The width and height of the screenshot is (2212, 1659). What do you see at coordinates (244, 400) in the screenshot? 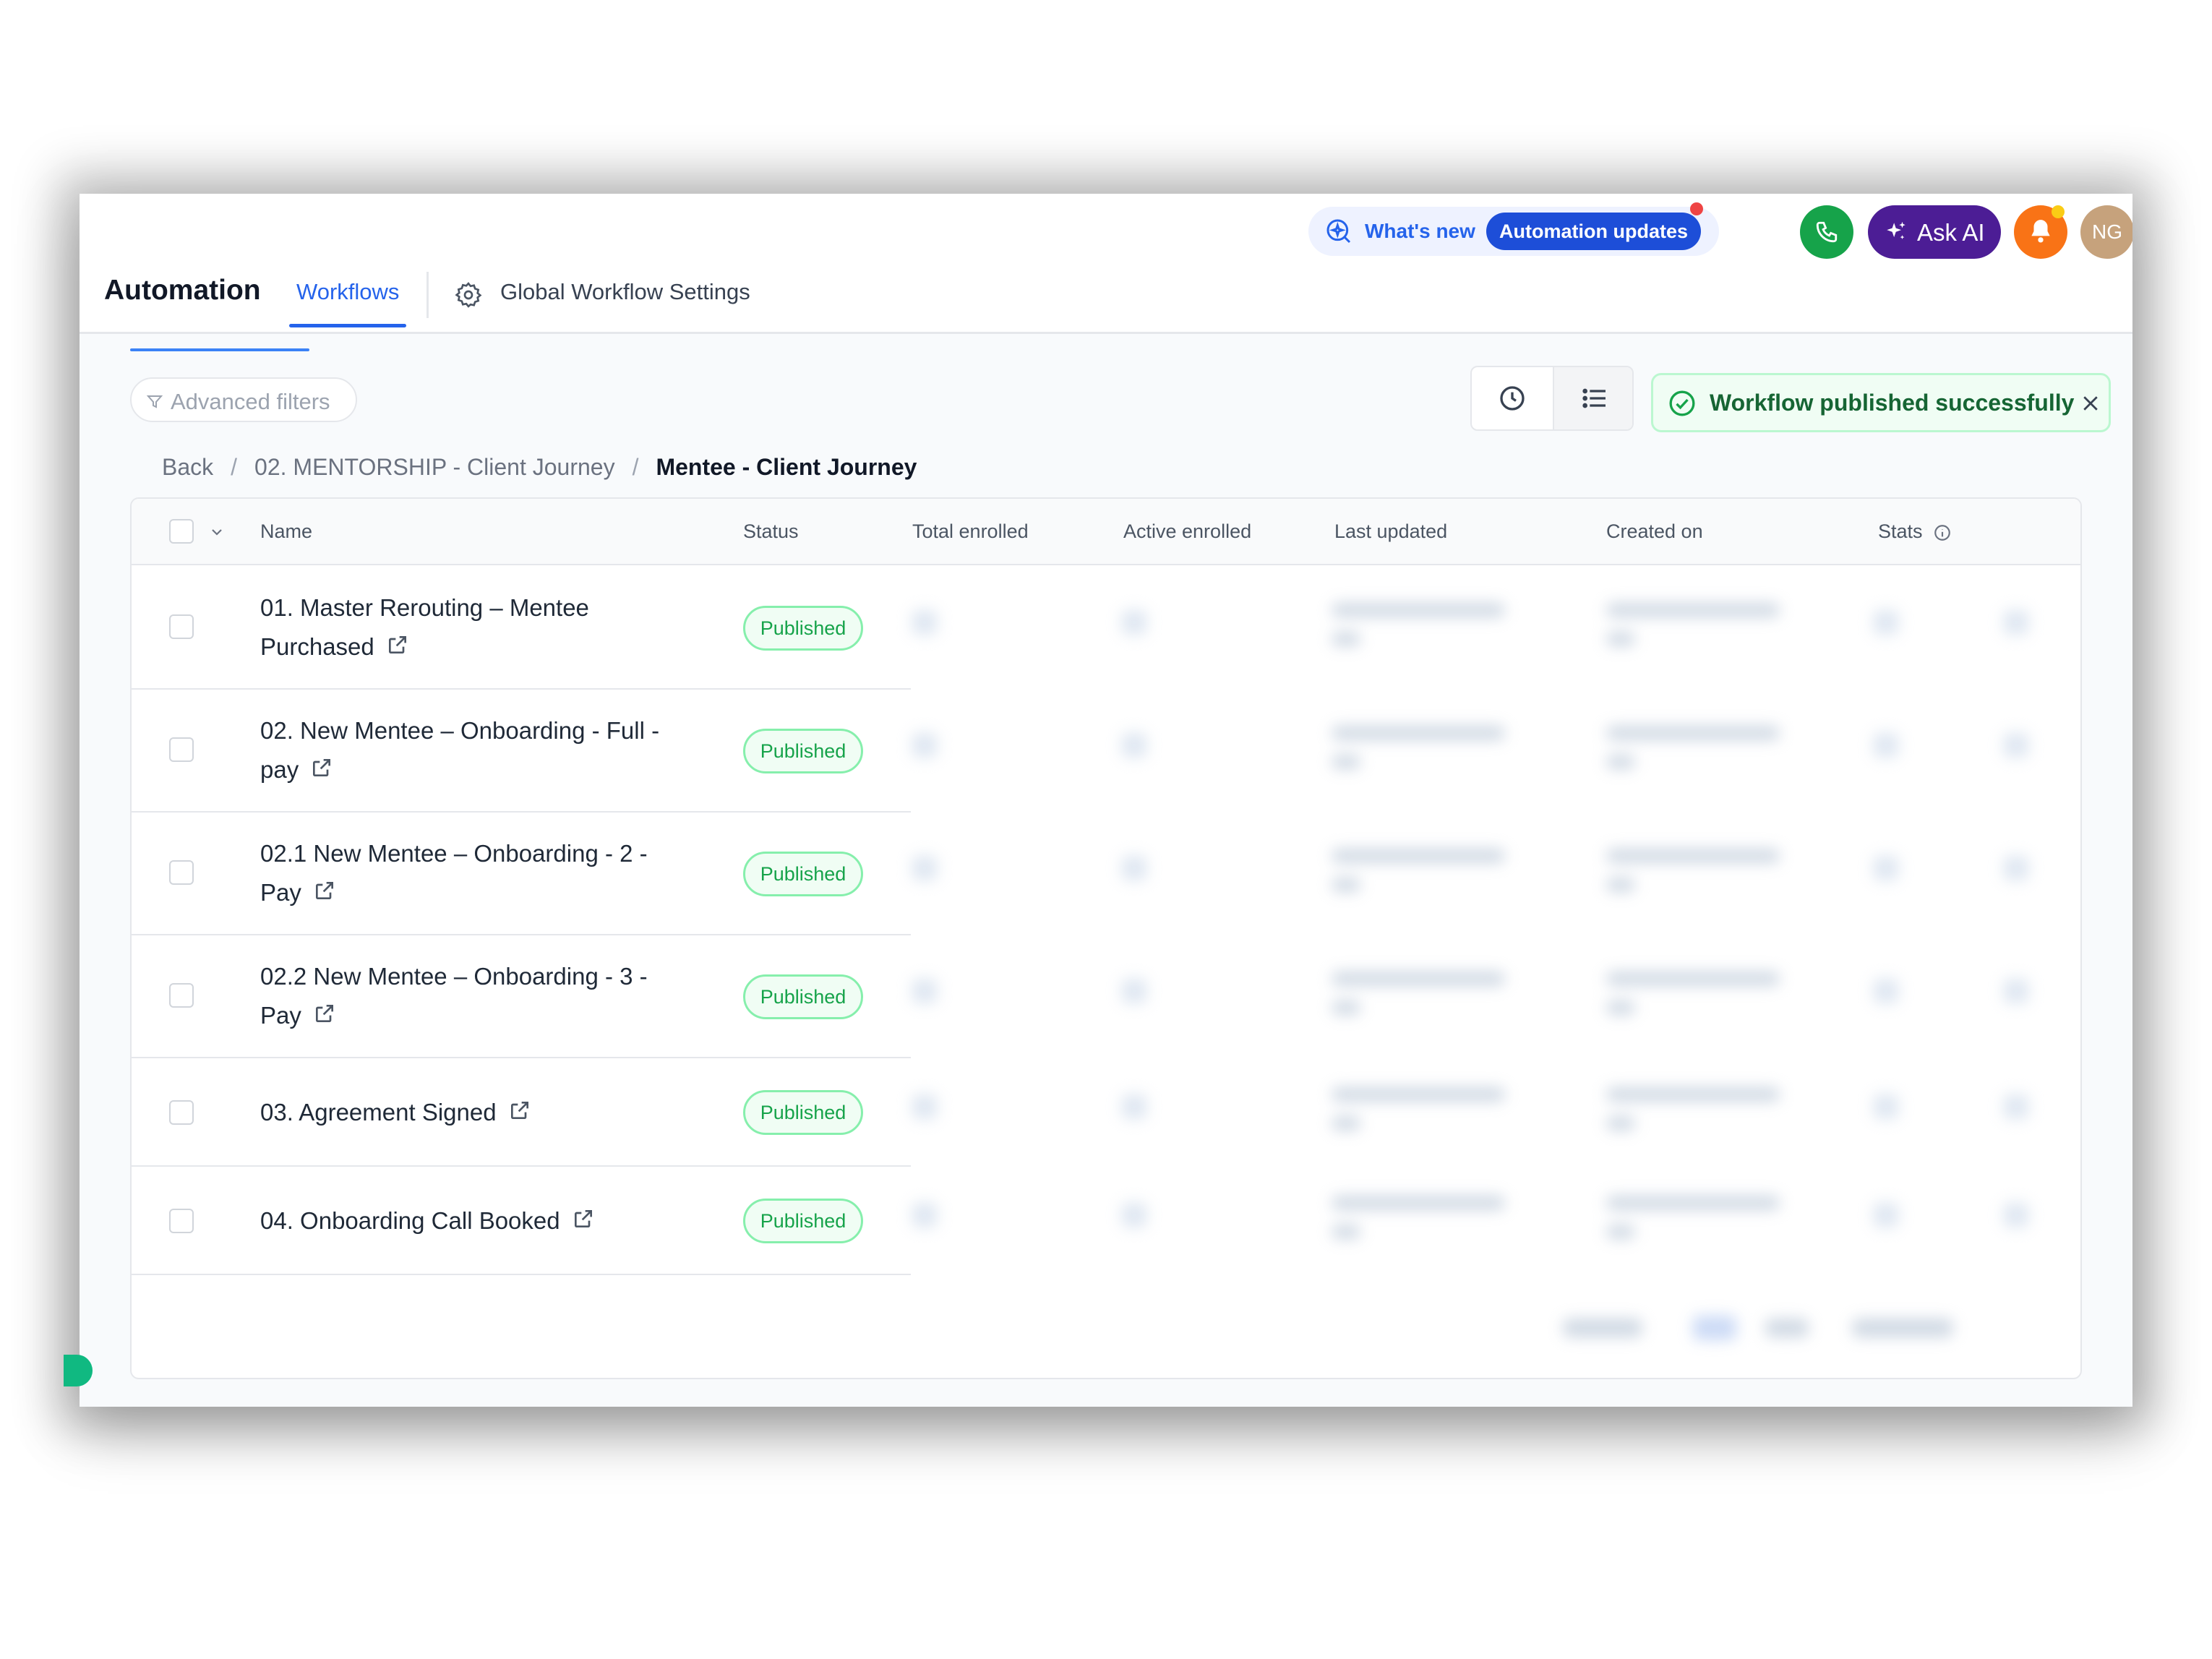
I see `advanced-filters-button: Advanced filters` at bounding box center [244, 400].